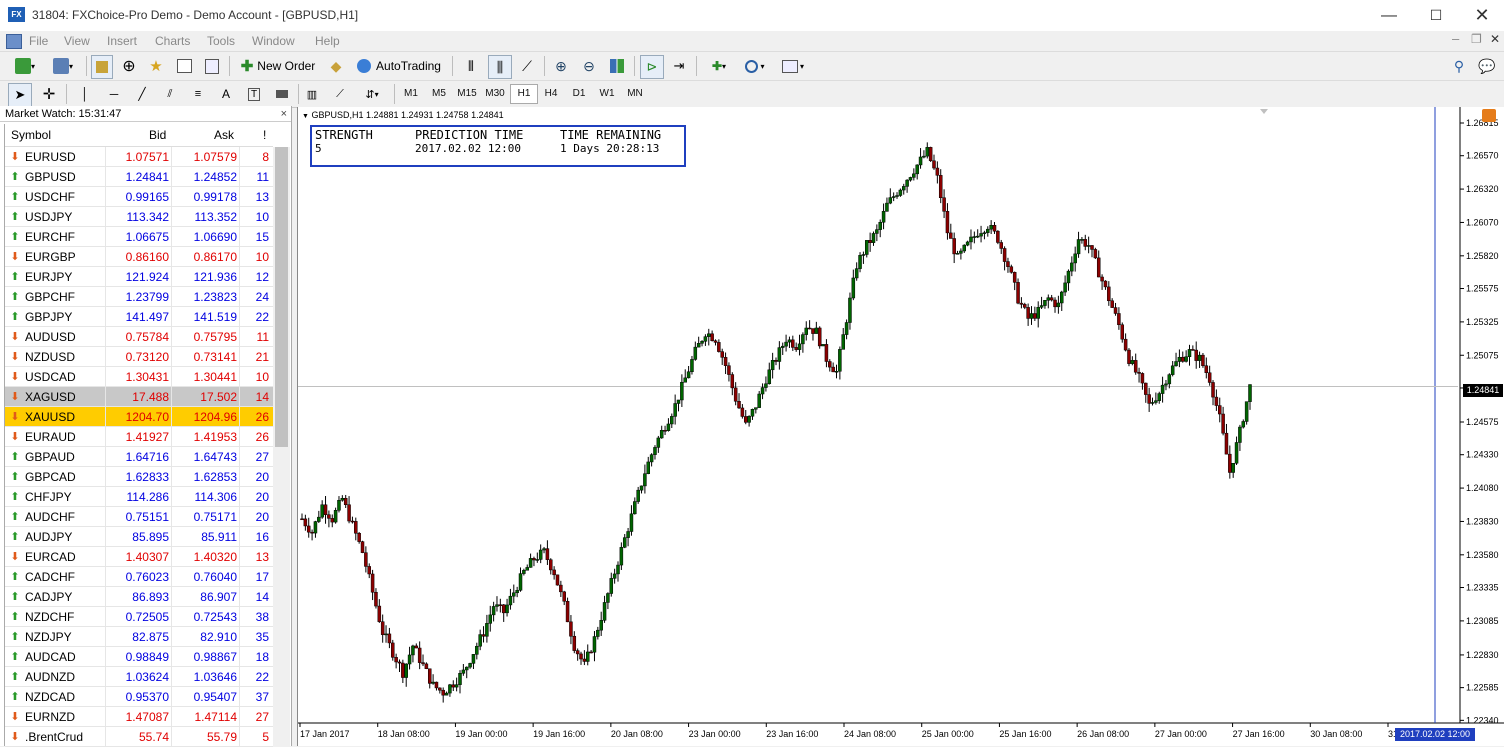 The width and height of the screenshot is (1504, 747). I want to click on child-restore-button: ❐, so click(1476, 39).